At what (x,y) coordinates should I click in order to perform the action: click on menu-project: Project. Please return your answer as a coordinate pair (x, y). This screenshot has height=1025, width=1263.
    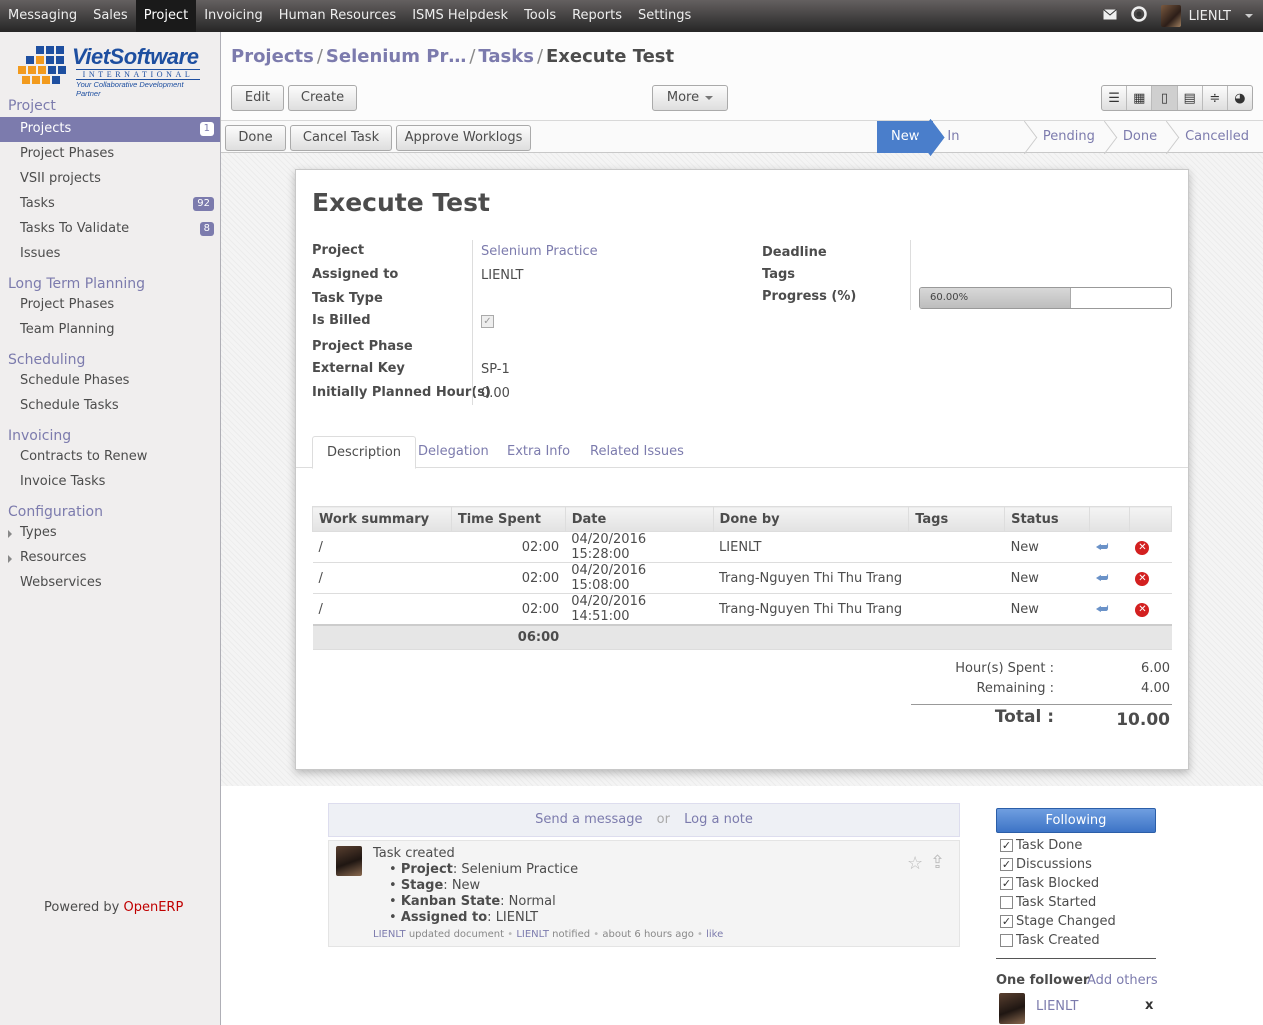
    Looking at the image, I should click on (166, 16).